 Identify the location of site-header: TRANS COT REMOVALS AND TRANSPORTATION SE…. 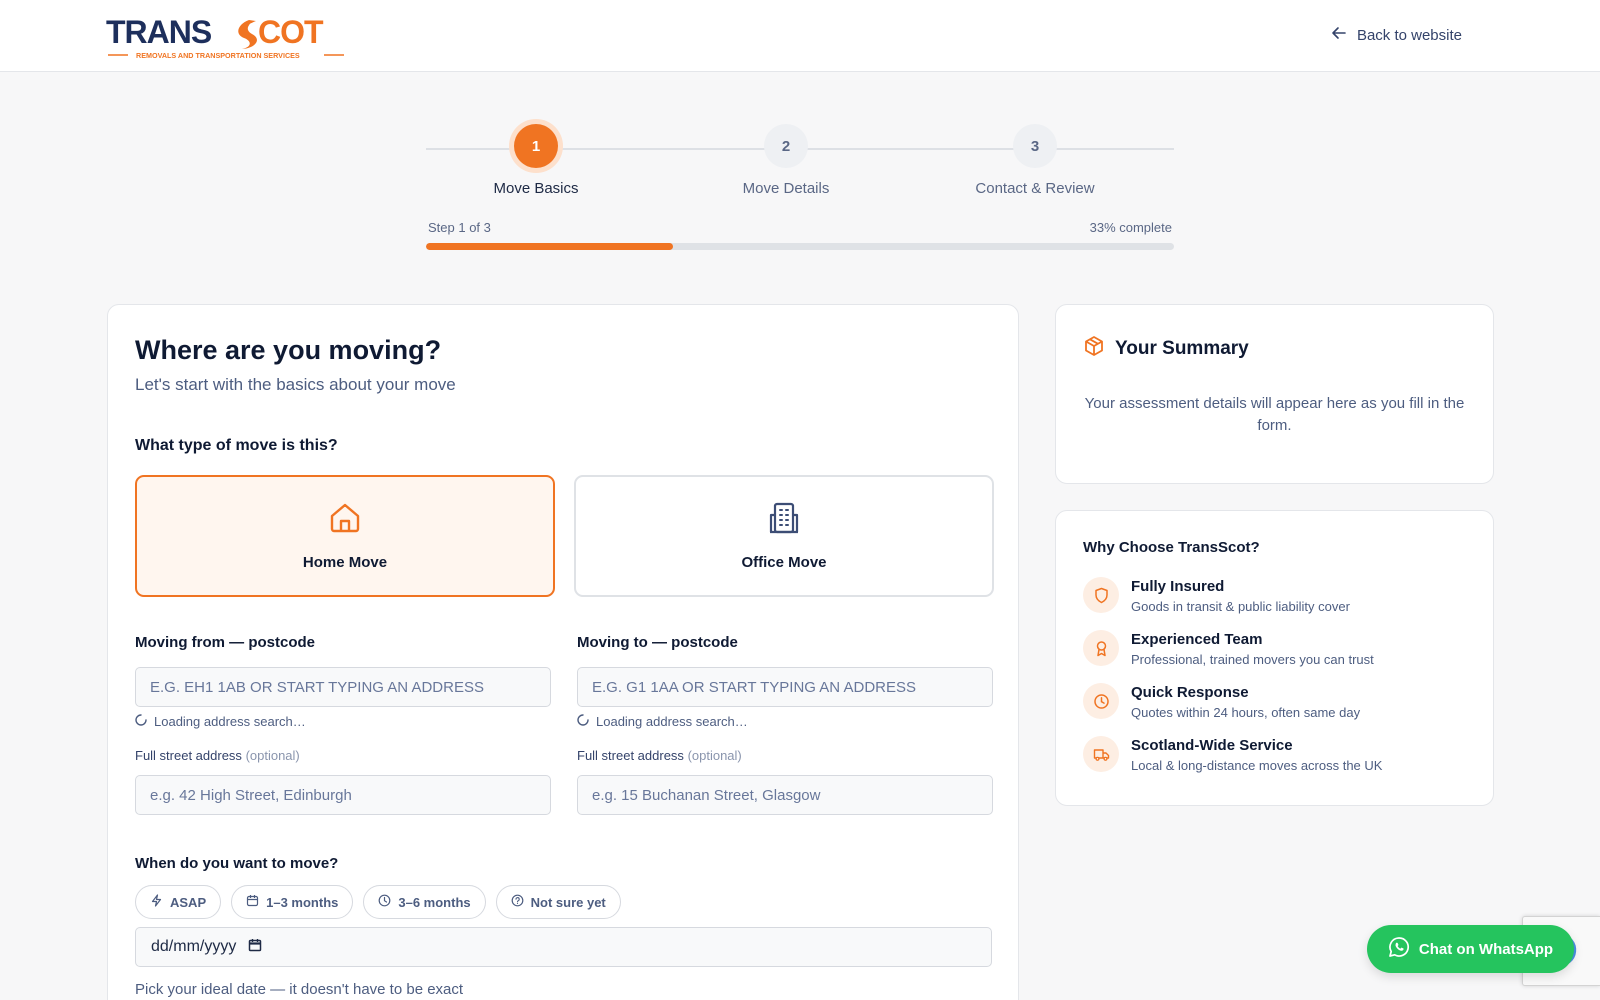
(800, 36).